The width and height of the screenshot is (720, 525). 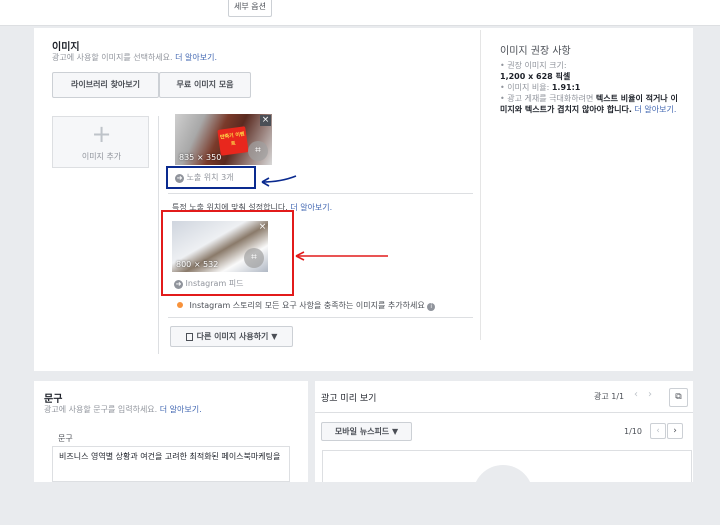 What do you see at coordinates (504, 412) in the screenshot?
I see `preview-divider` at bounding box center [504, 412].